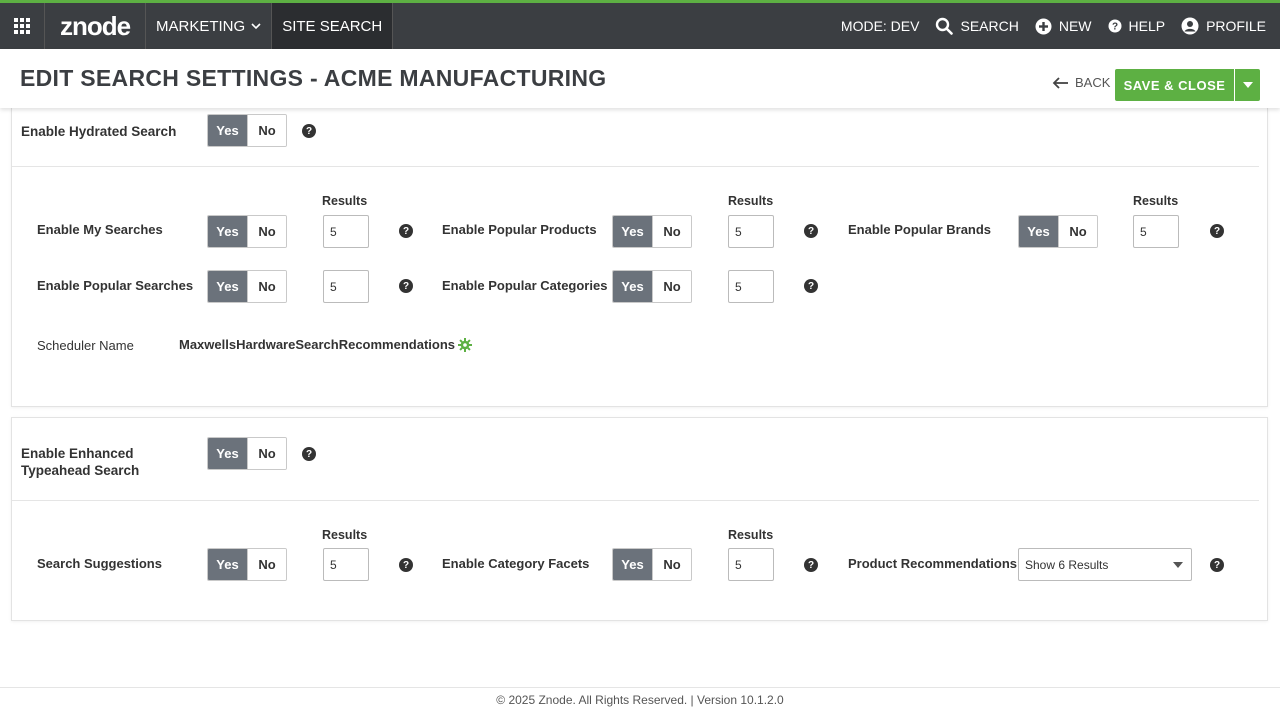 The width and height of the screenshot is (1280, 712). I want to click on product-recommendations-select: Show 6 Results, so click(1105, 564).